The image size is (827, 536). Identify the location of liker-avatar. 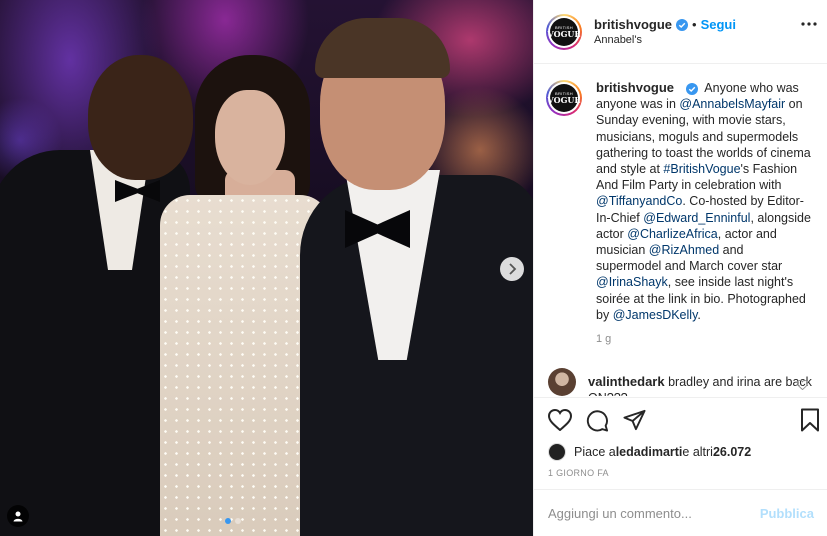
(557, 452).